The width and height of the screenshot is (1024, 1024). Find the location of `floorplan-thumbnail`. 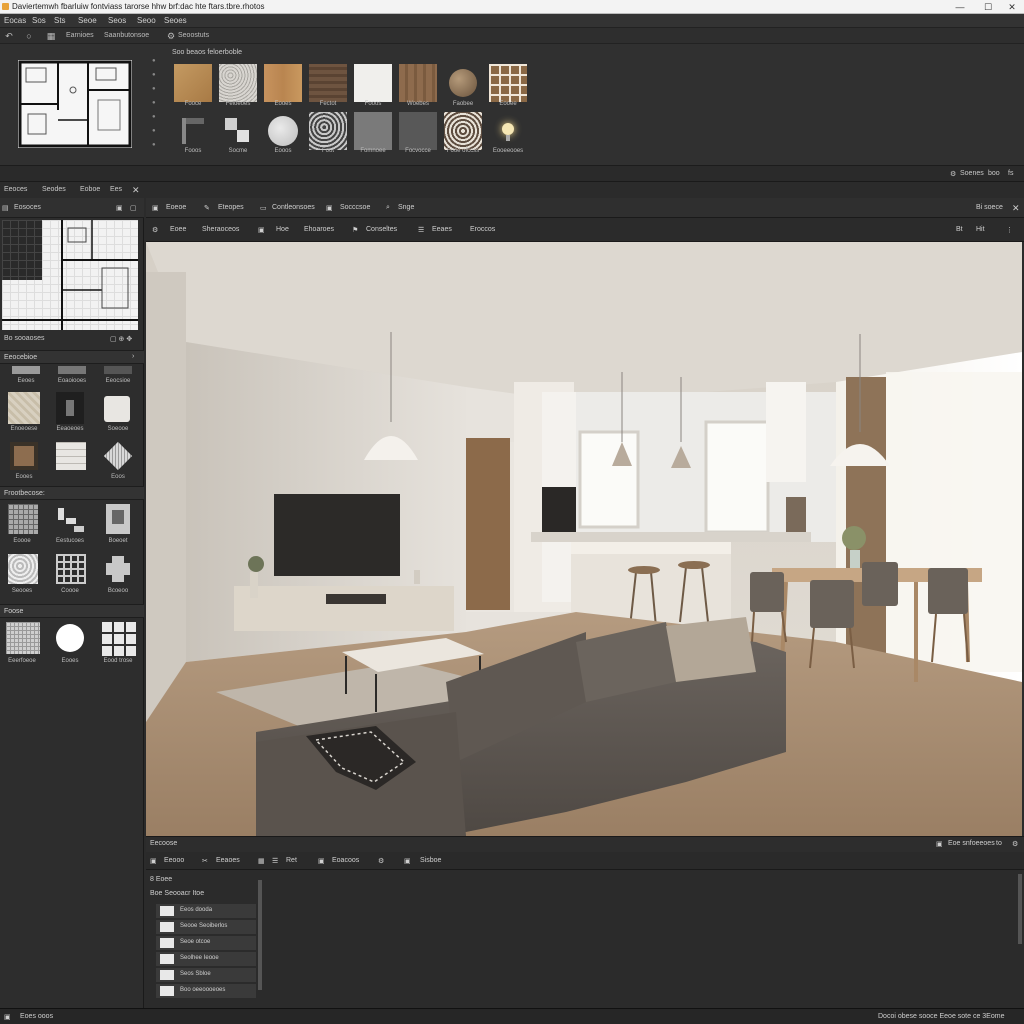

floorplan-thumbnail is located at coordinates (75, 104).